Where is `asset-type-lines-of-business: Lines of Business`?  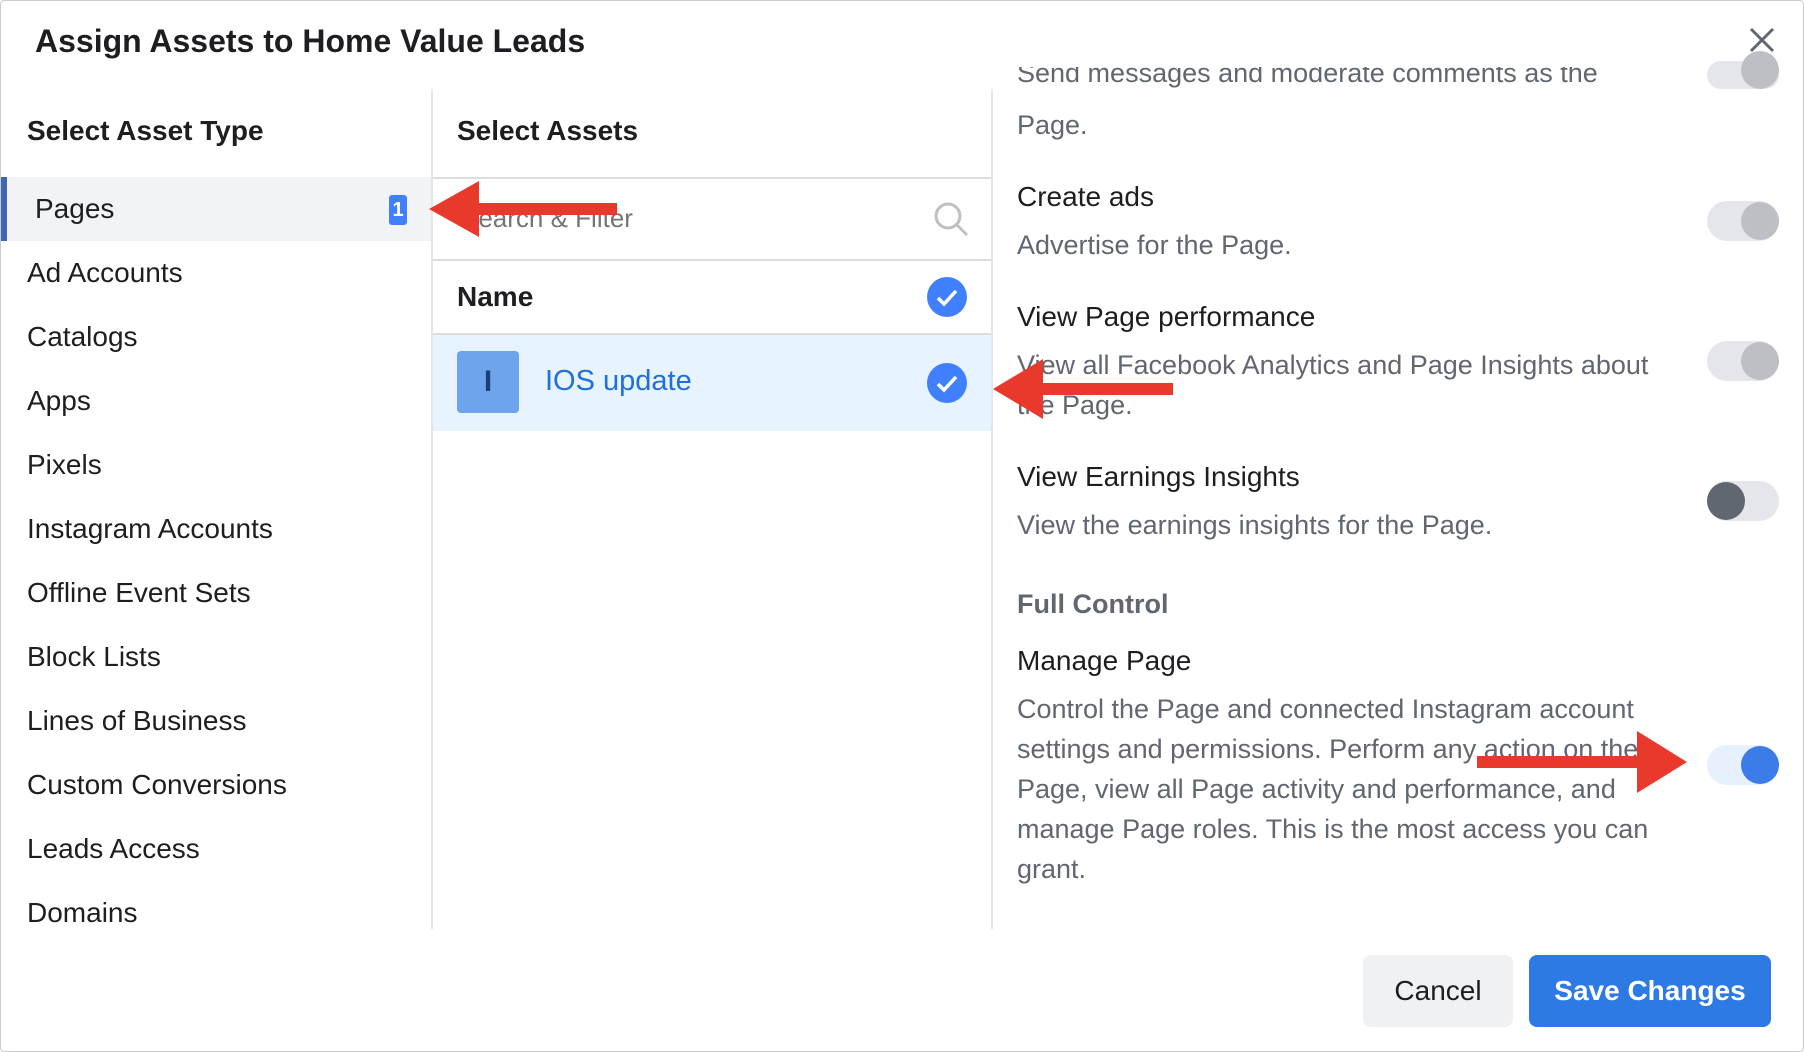
asset-type-lines-of-business: Lines of Business is located at coordinates (216, 721).